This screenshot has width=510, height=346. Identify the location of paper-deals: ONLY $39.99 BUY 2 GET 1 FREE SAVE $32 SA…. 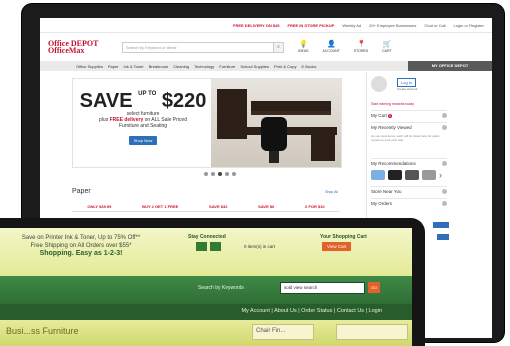
(206, 206).